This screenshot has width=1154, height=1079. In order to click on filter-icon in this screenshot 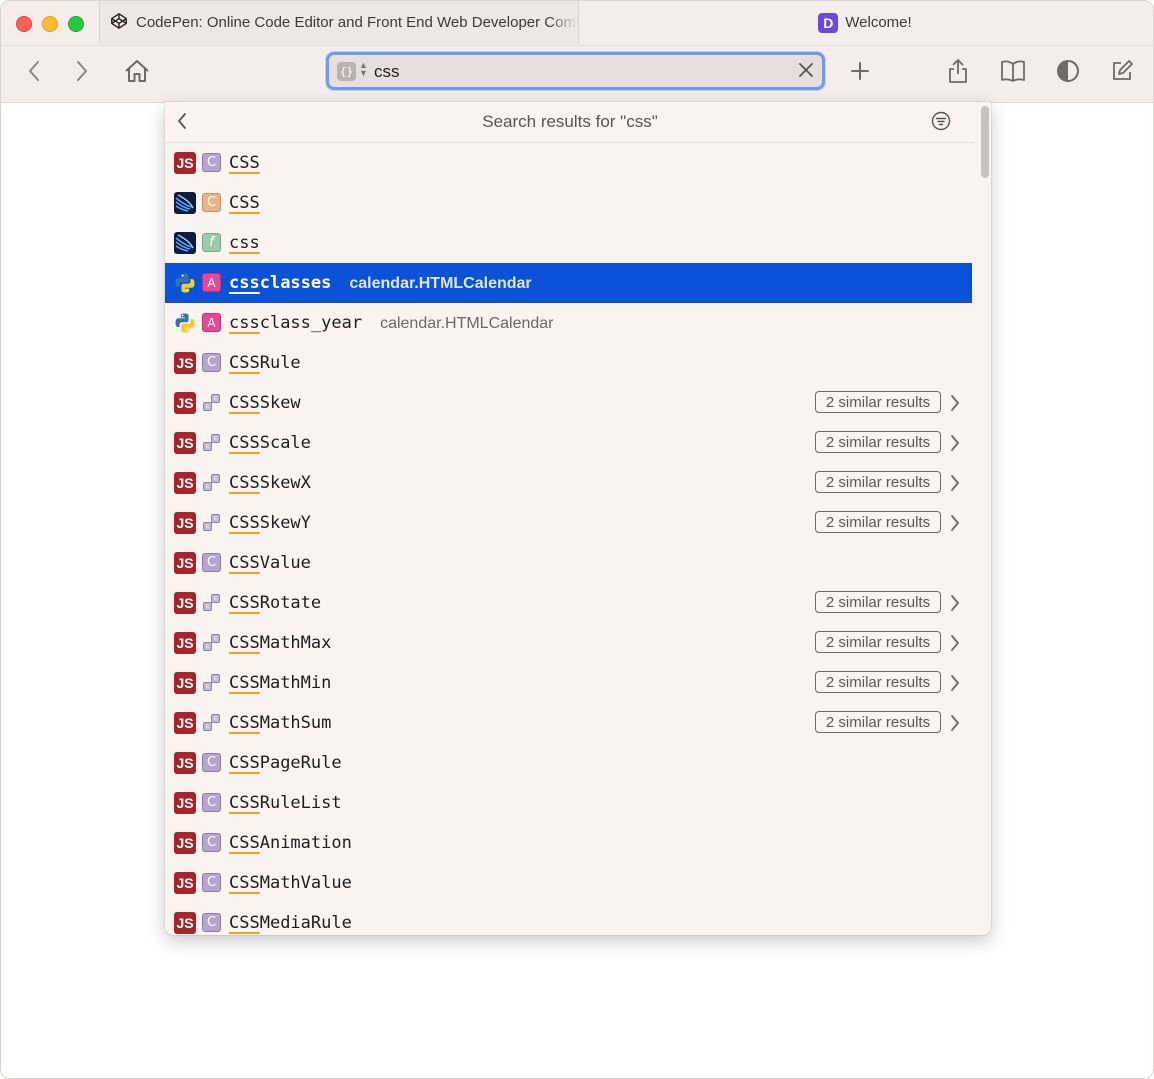, I will do `click(941, 123)`.